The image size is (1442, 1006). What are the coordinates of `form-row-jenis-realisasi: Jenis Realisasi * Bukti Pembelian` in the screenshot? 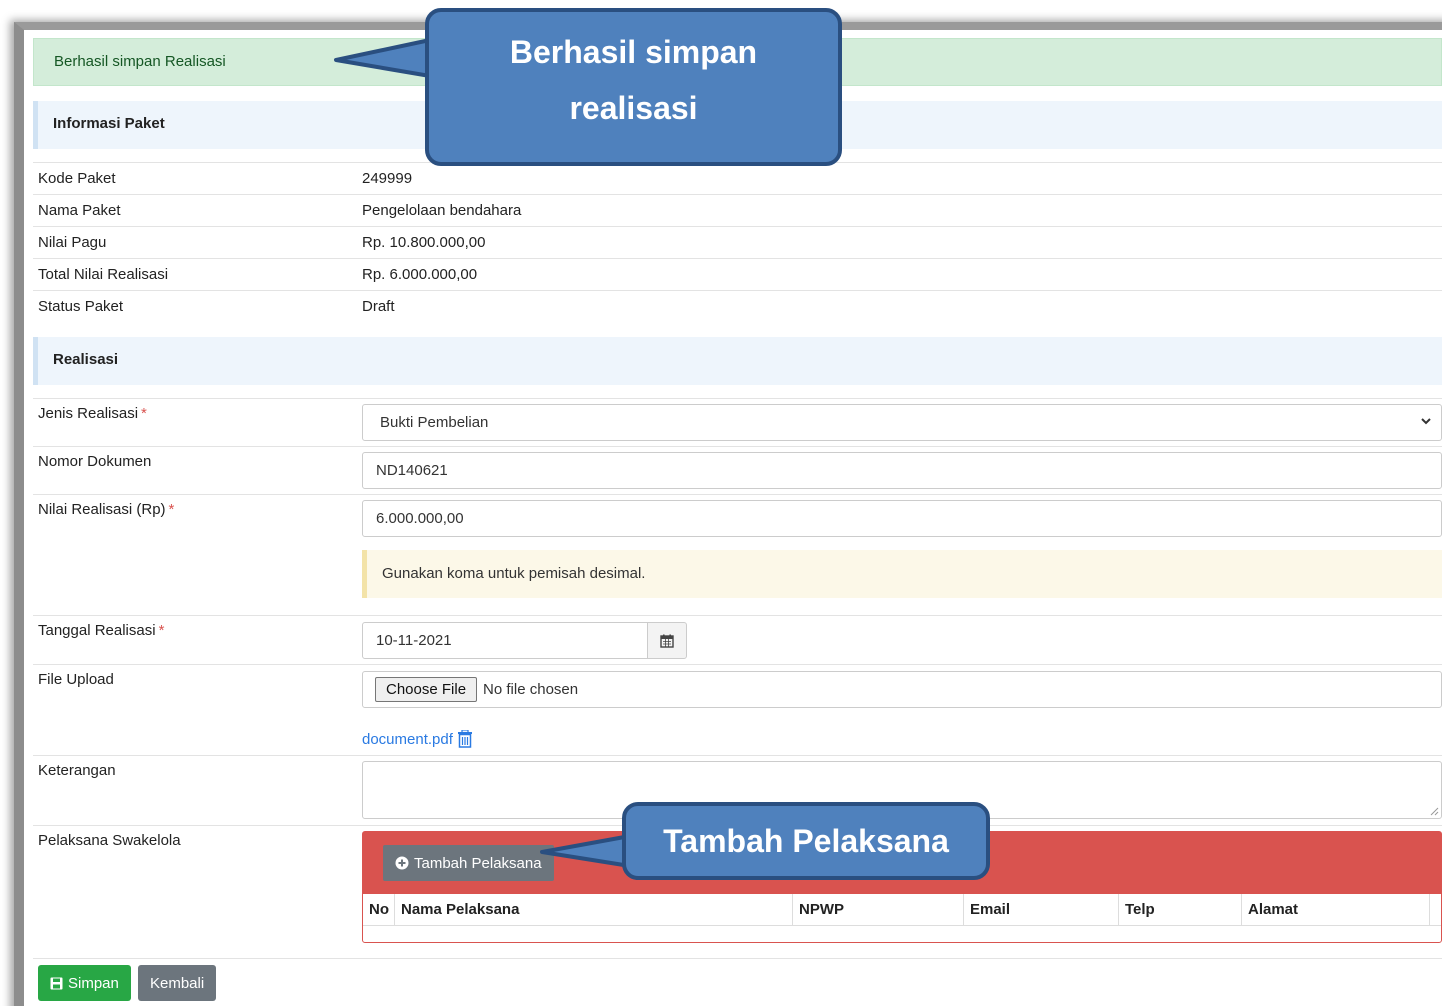 It's located at (737, 422).